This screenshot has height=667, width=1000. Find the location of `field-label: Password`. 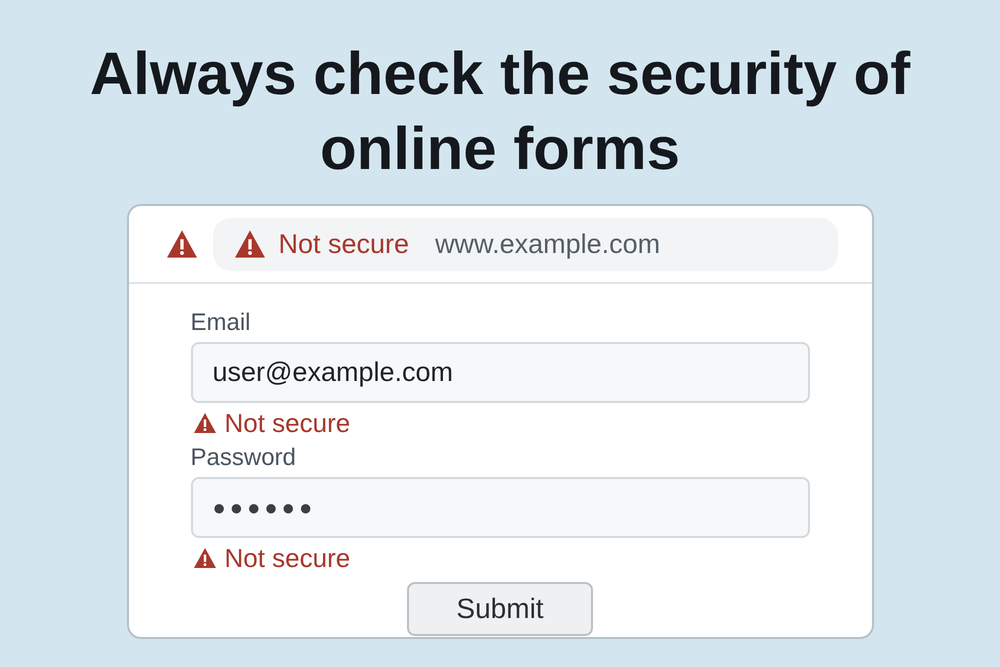

field-label: Password is located at coordinates (243, 458).